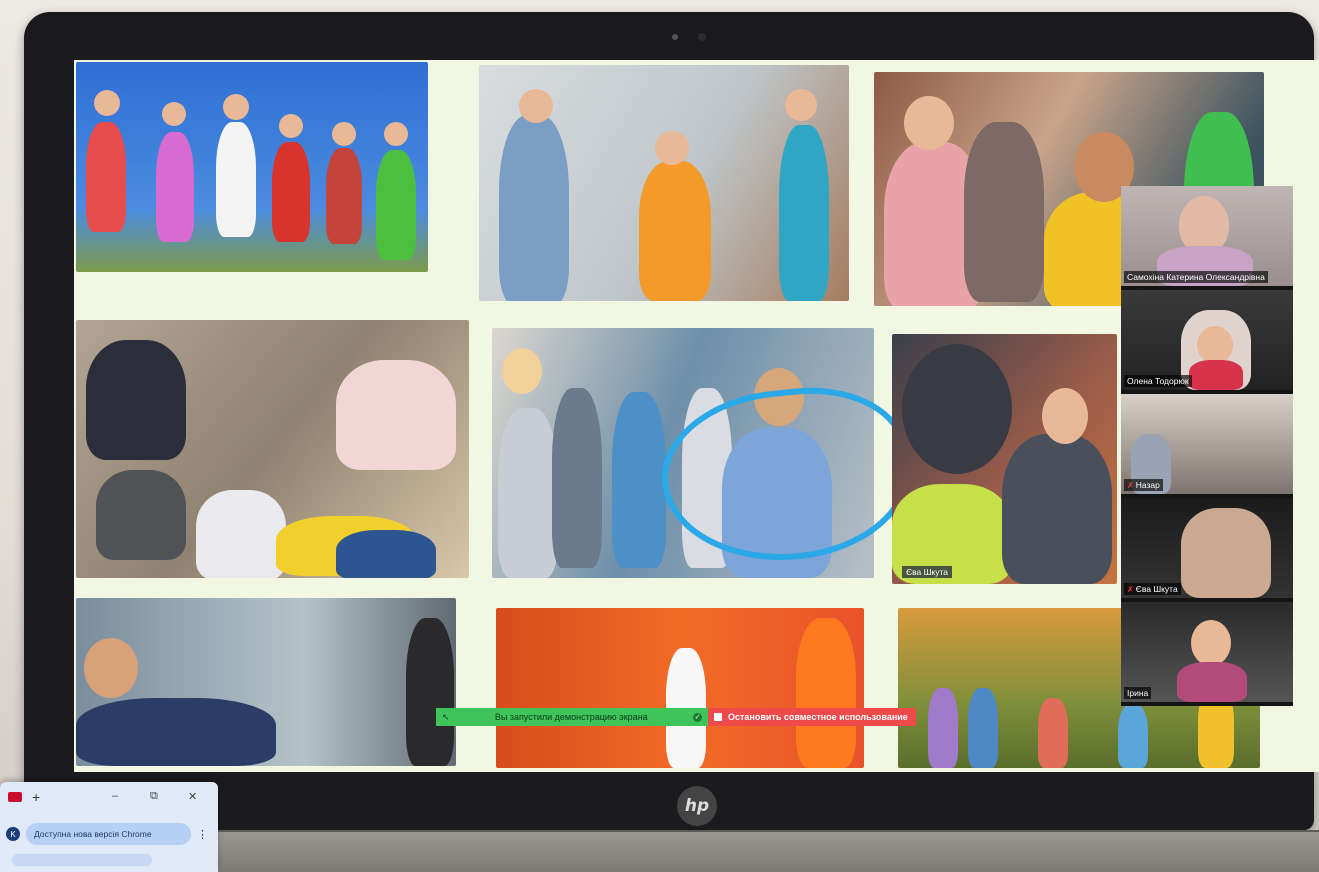  Describe the element at coordinates (664, 183) in the screenshot. I see `photo-tile-classroom` at that location.